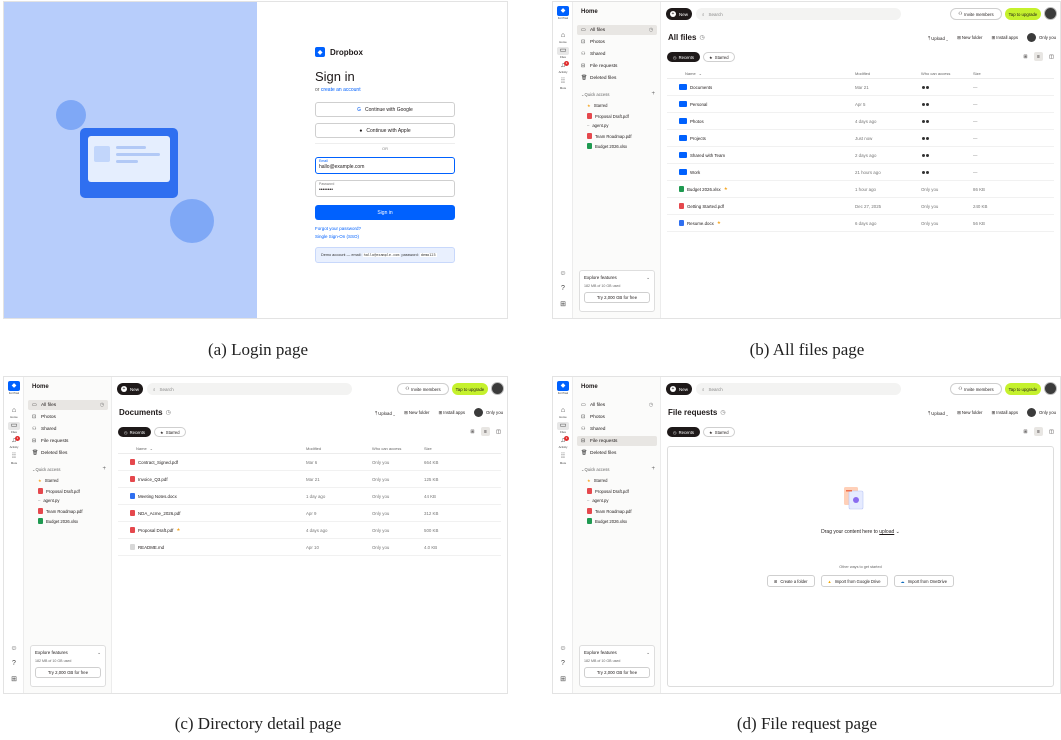 The width and height of the screenshot is (1061, 740). What do you see at coordinates (854, 581) in the screenshot?
I see `import-google-drive-button: ▲ Import from Google Drive` at bounding box center [854, 581].